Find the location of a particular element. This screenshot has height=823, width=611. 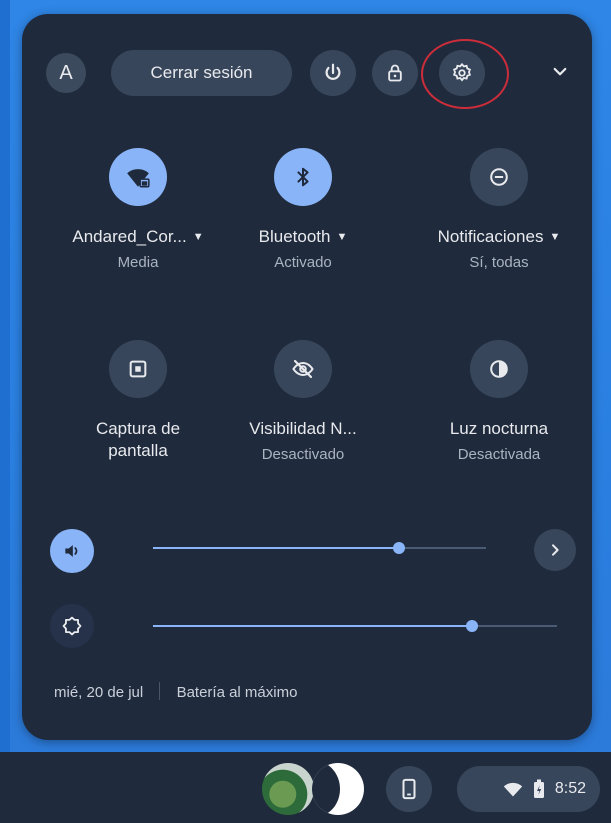

night-light-toggle is located at coordinates (499, 369).